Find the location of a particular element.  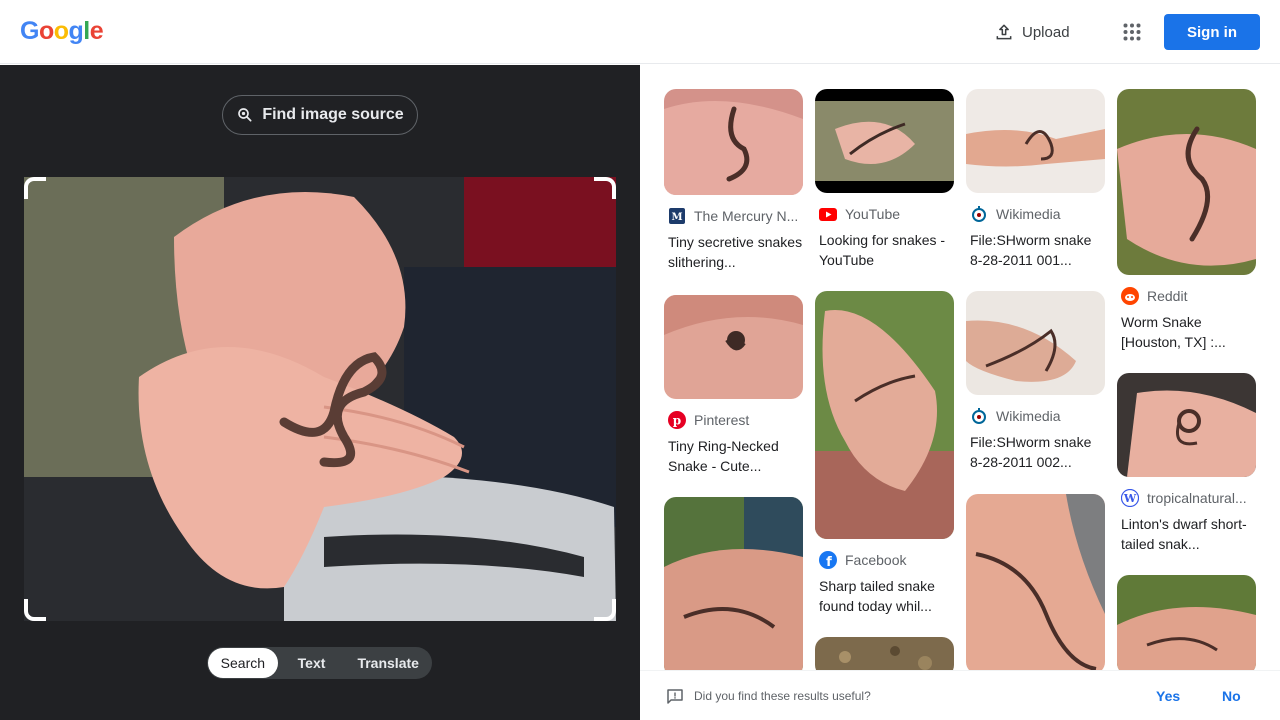

result-card: YouTube Looking for snakes - YouTube is located at coordinates (884, 179).